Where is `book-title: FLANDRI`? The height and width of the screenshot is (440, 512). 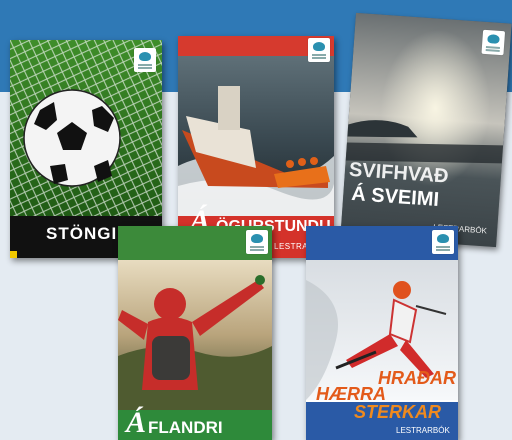
book-title: FLANDRI is located at coordinates (185, 427).